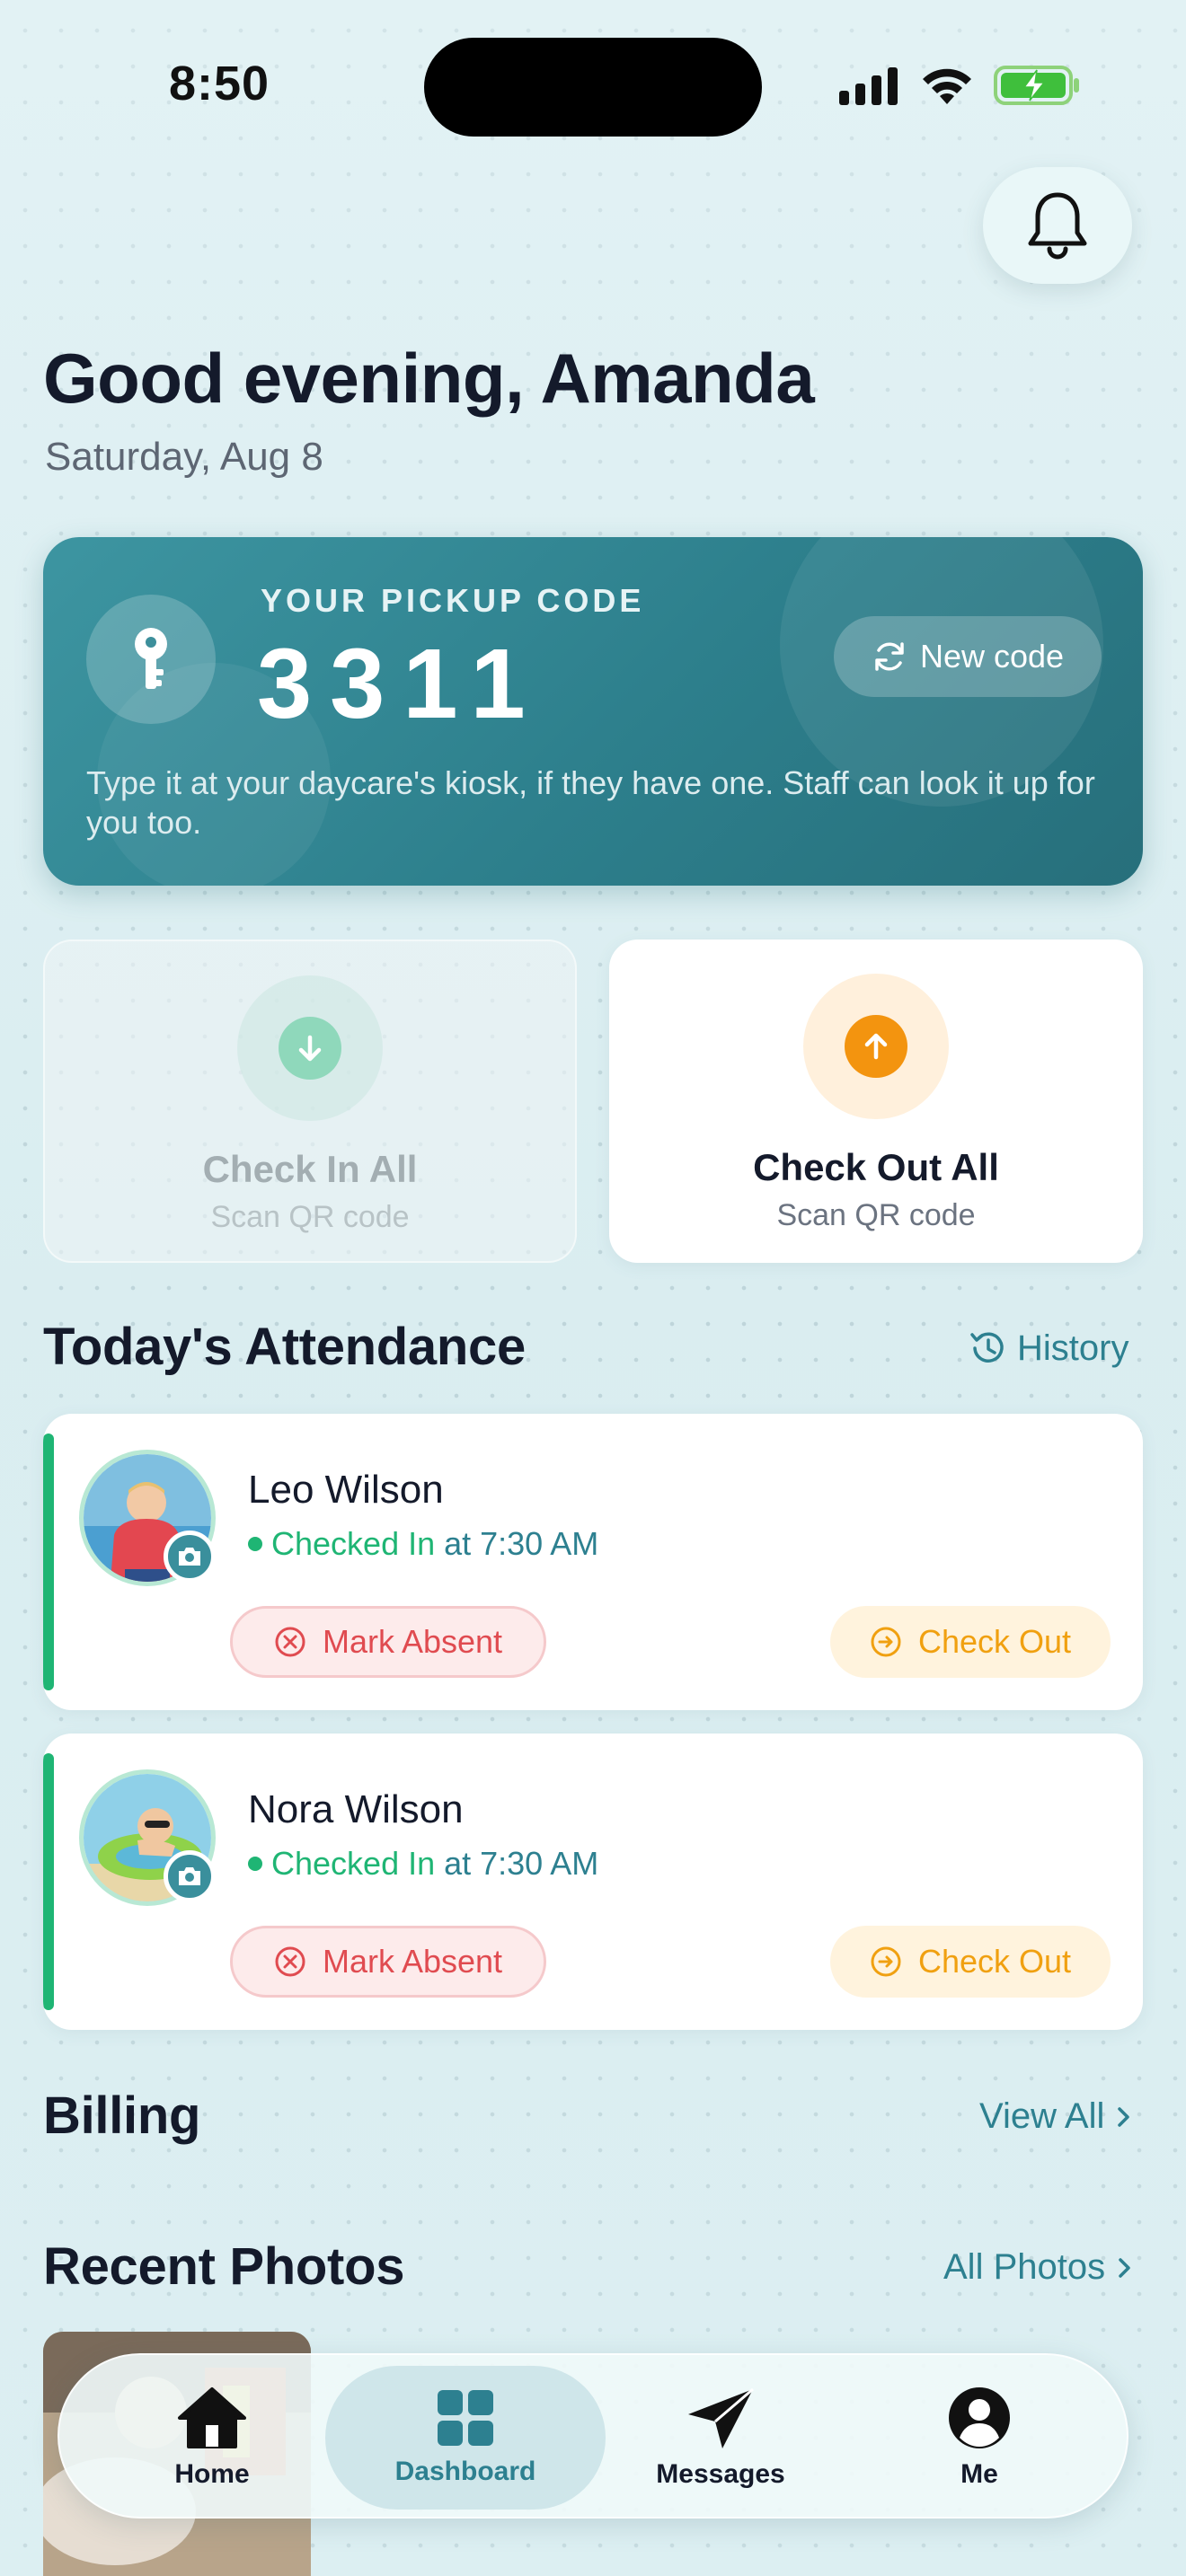 The height and width of the screenshot is (2576, 1186). What do you see at coordinates (593, 2436) in the screenshot?
I see `bottom-tab-bar: Home Dashboard Messages Me` at bounding box center [593, 2436].